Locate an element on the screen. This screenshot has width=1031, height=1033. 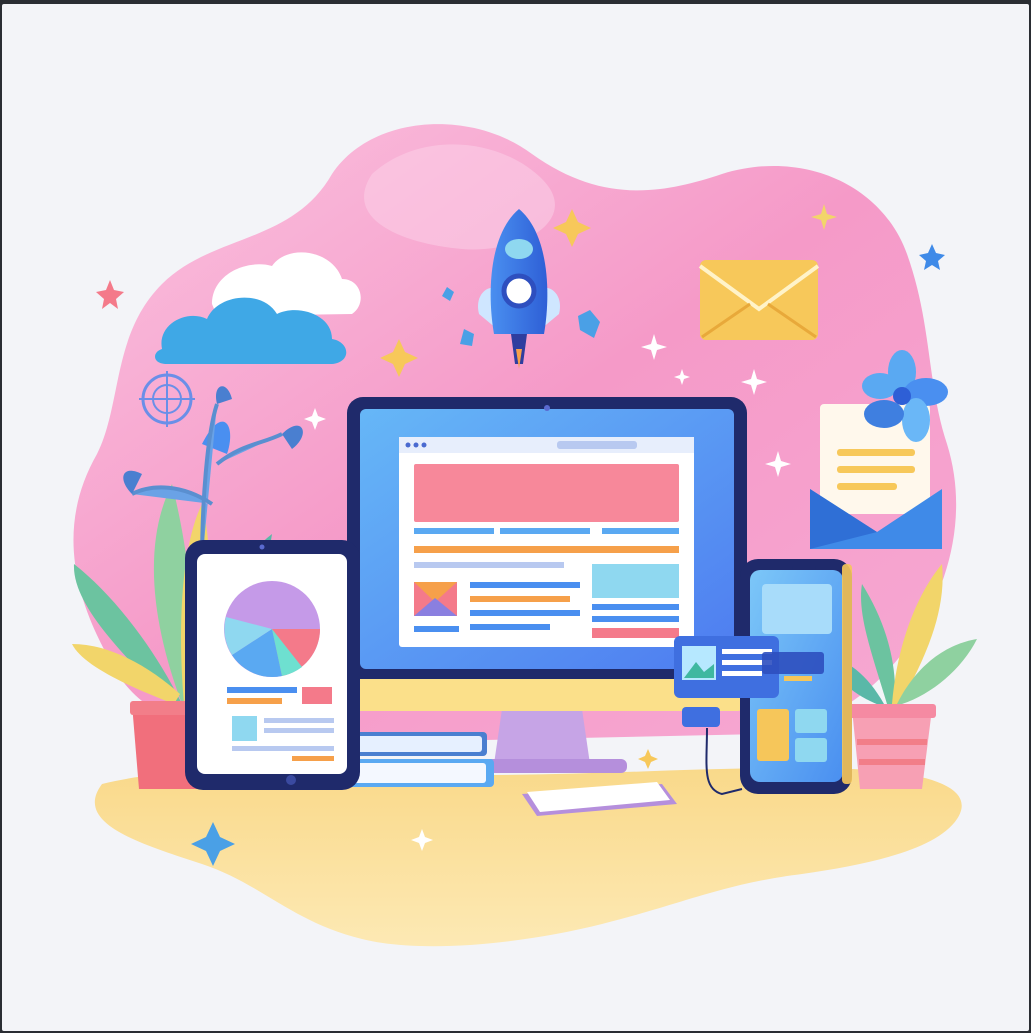
books-icon is located at coordinates (418, 759).